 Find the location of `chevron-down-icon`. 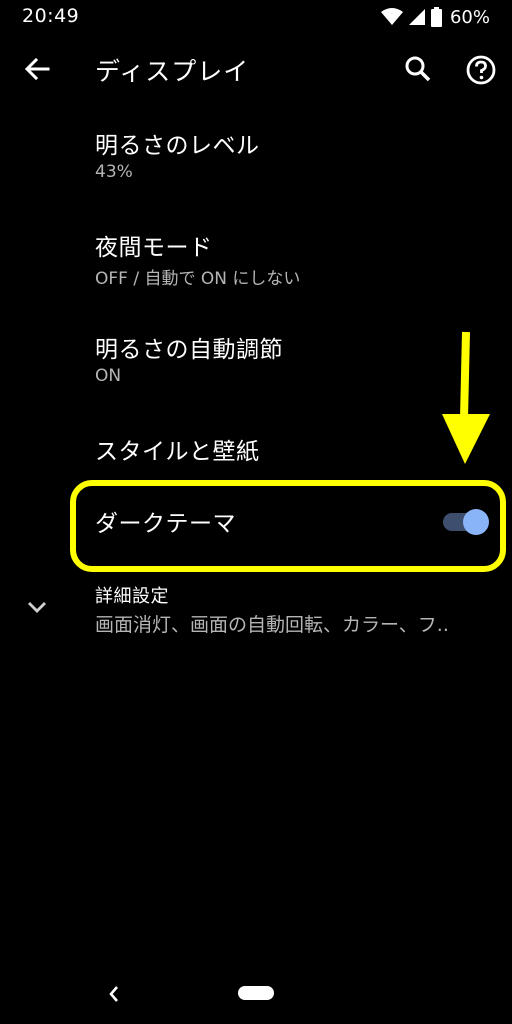

chevron-down-icon is located at coordinates (37, 607).